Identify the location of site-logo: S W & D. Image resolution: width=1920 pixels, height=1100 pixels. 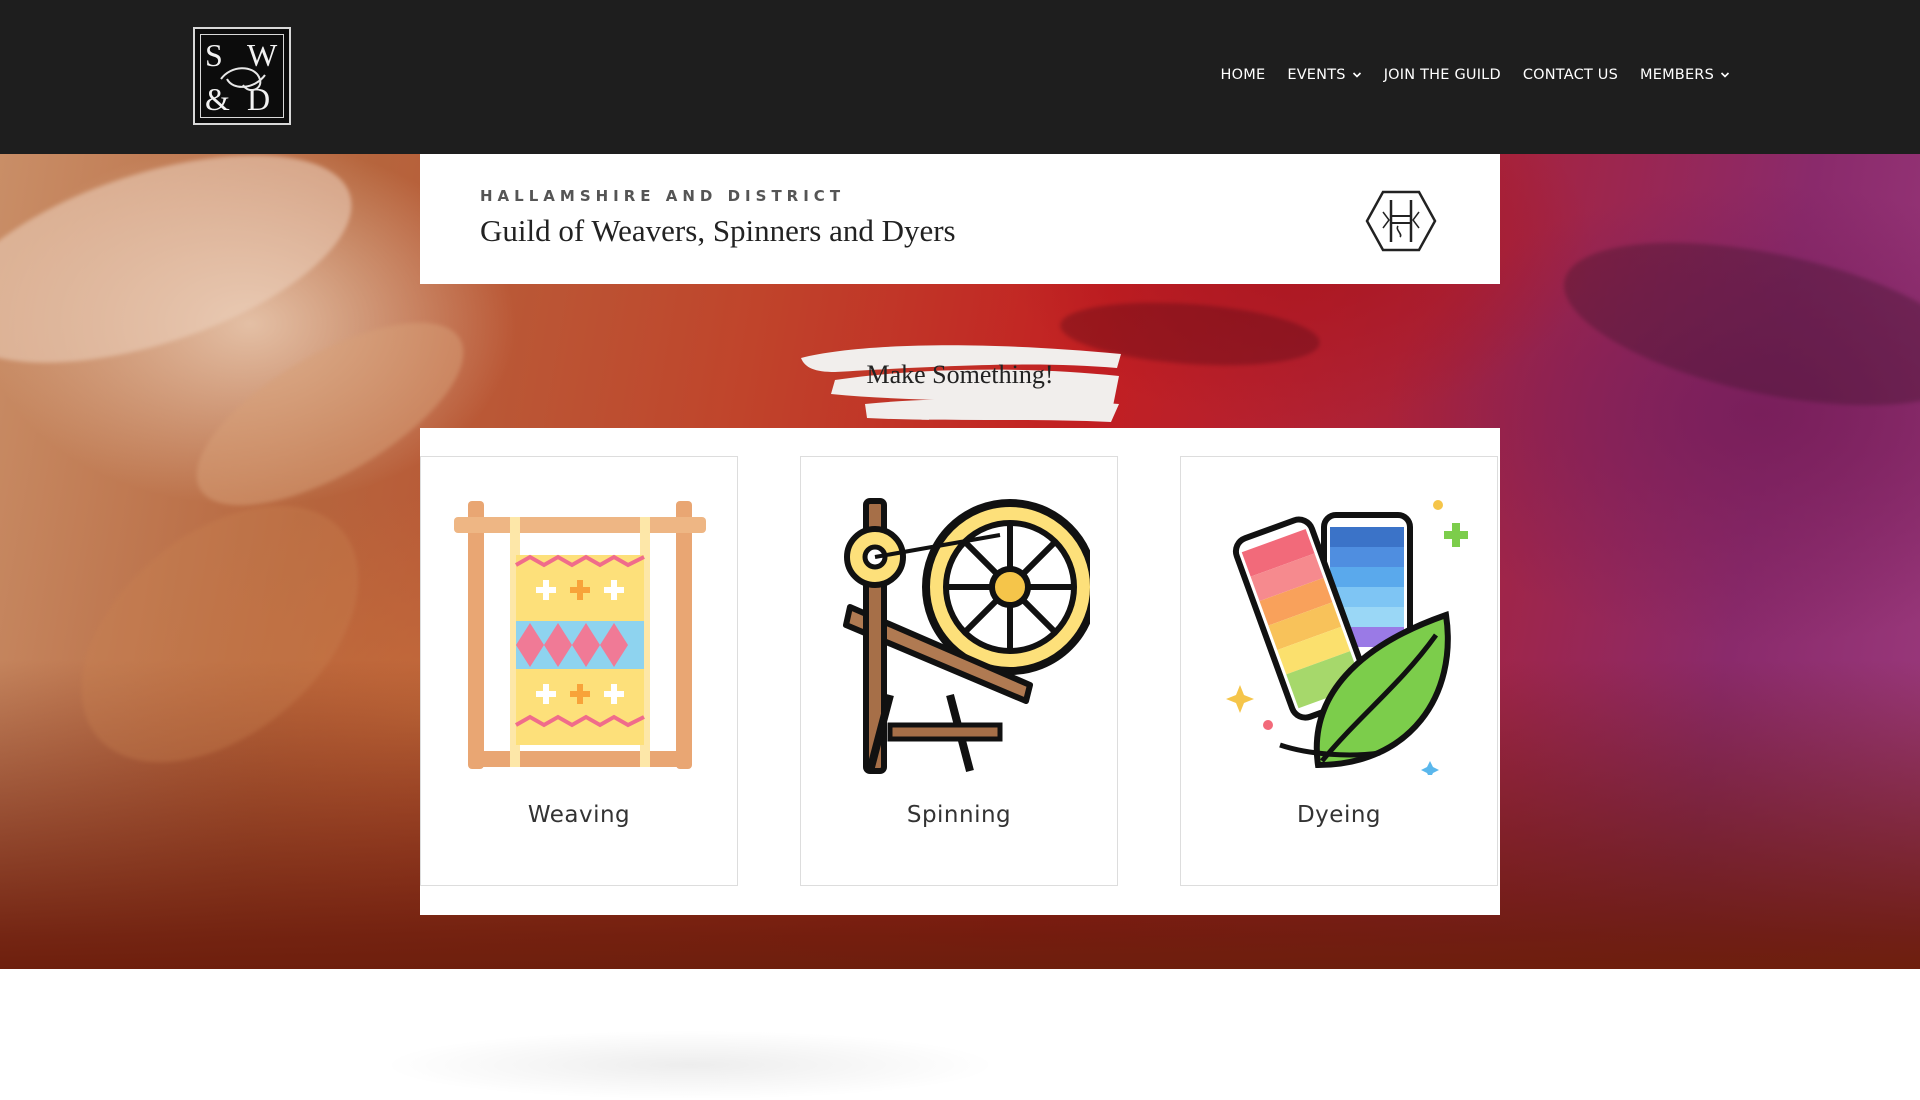
(242, 76).